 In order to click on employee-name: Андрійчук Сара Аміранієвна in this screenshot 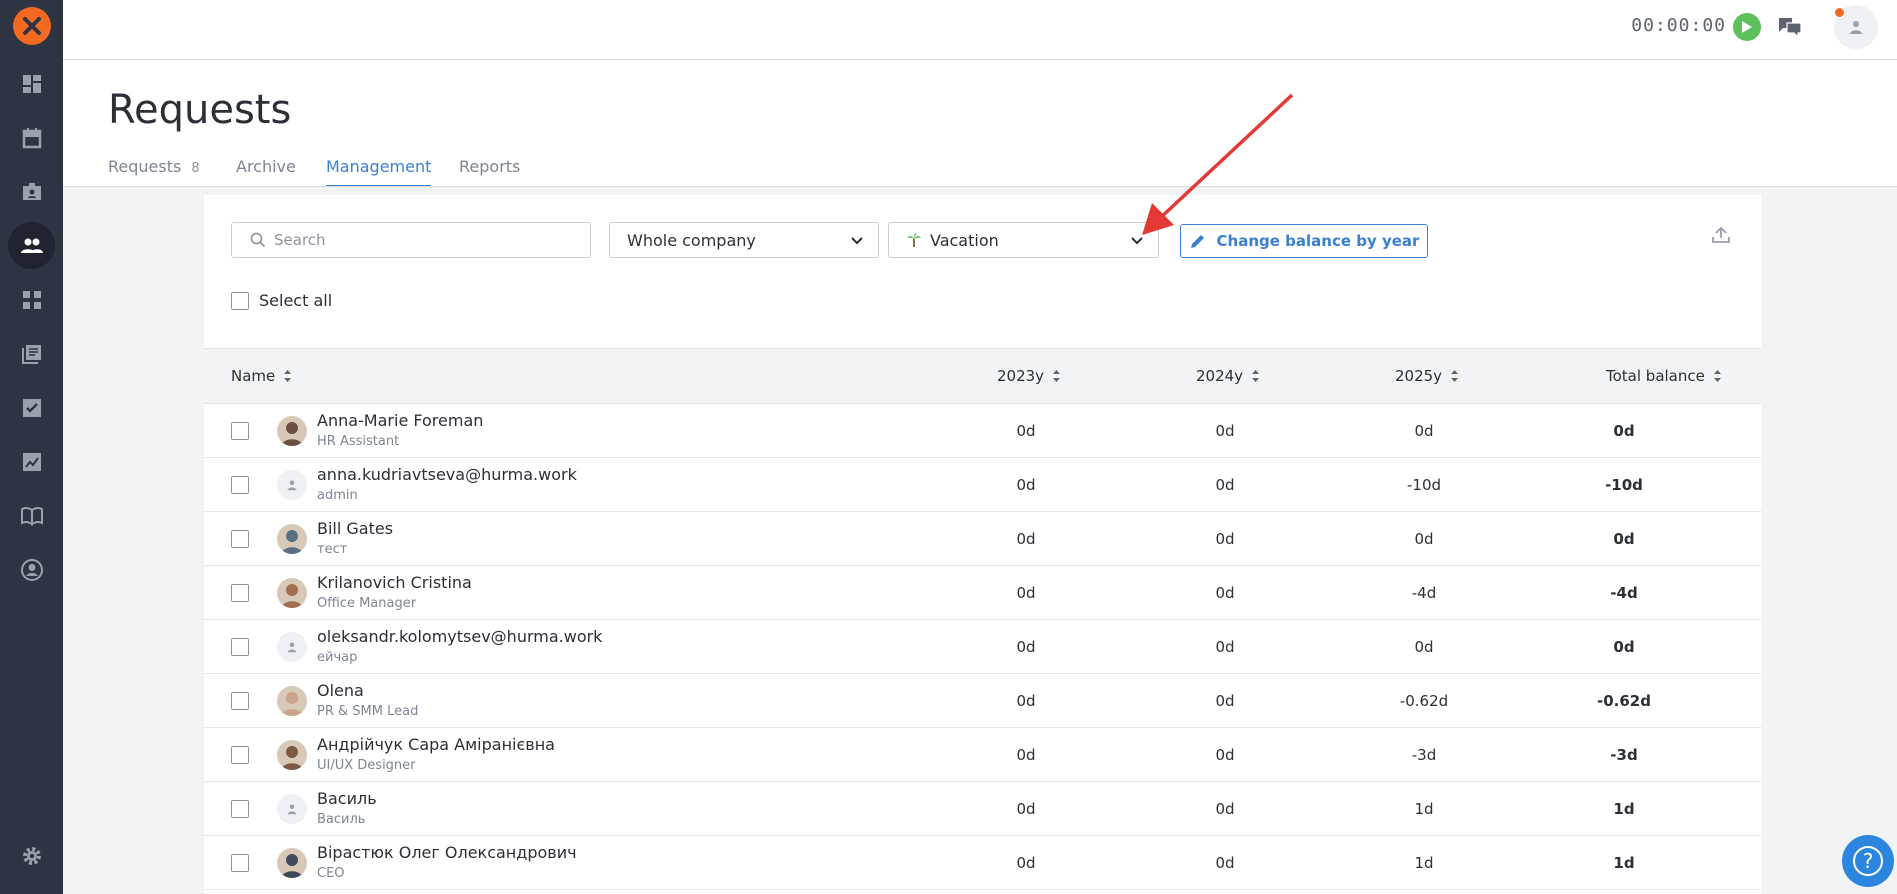, I will do `click(436, 744)`.